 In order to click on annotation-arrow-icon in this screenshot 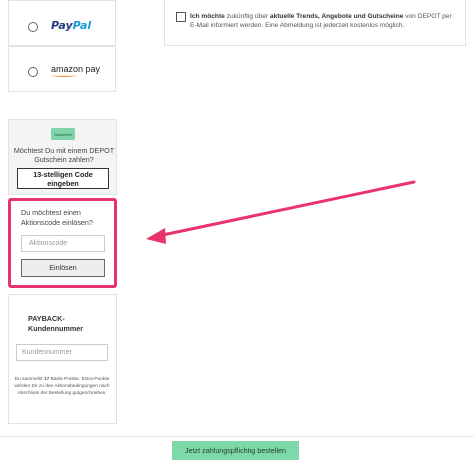, I will do `click(281, 212)`.